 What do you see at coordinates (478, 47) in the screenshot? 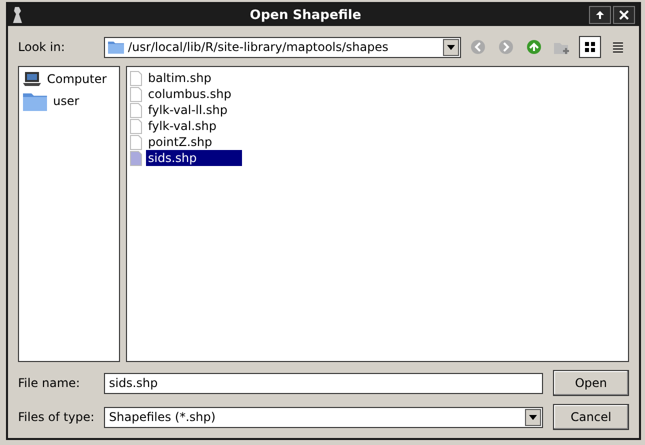
I see `back-icon` at bounding box center [478, 47].